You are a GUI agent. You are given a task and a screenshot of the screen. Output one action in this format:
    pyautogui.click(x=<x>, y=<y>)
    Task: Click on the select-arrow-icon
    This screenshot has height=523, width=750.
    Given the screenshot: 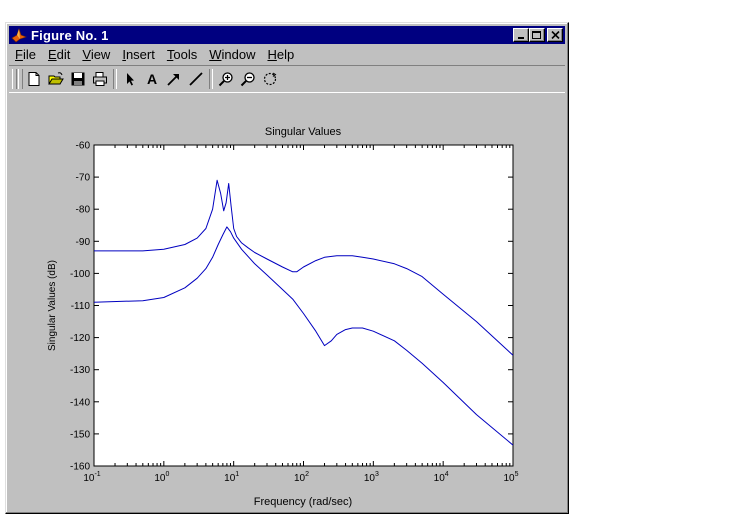 What is the action you would take?
    pyautogui.click(x=130, y=79)
    